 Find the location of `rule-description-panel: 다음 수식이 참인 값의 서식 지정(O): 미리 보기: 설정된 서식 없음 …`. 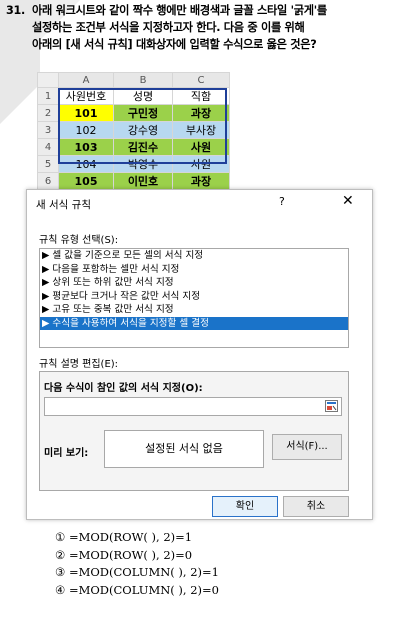

rule-description-panel: 다음 수식이 참인 값의 서식 지정(O): 미리 보기: 설정된 서식 없음 … is located at coordinates (194, 431).